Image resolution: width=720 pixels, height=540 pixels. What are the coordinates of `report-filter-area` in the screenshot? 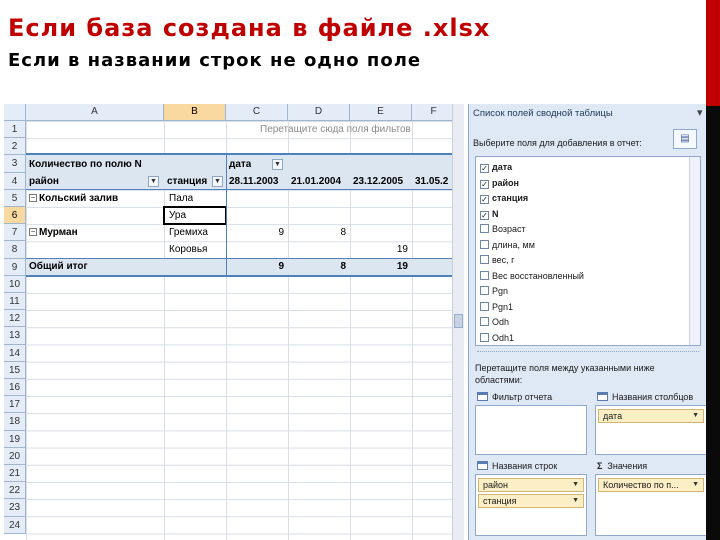 It's located at (531, 430).